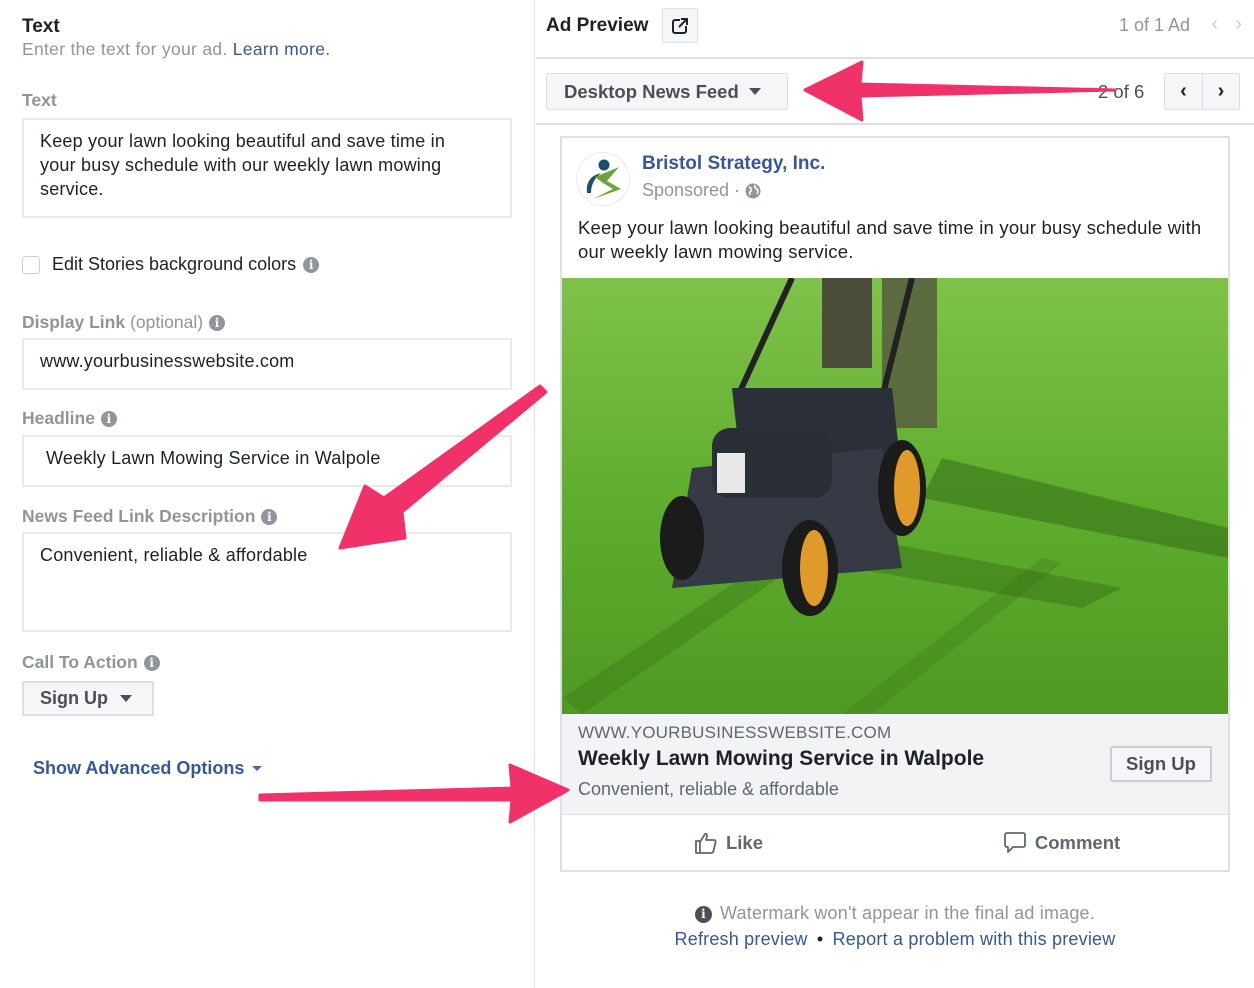 Image resolution: width=1254 pixels, height=988 pixels. What do you see at coordinates (706, 843) in the screenshot?
I see `thumbs-up-icon` at bounding box center [706, 843].